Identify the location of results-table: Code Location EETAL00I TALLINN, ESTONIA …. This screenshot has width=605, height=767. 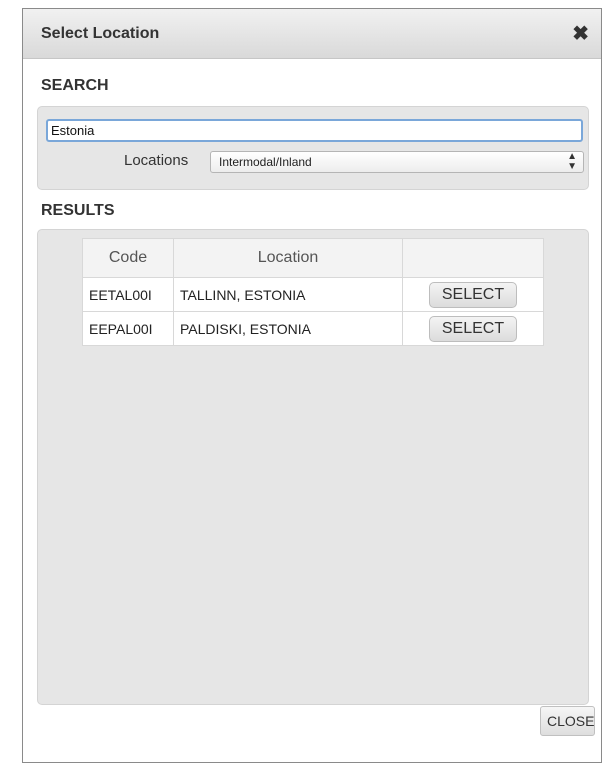
(313, 292).